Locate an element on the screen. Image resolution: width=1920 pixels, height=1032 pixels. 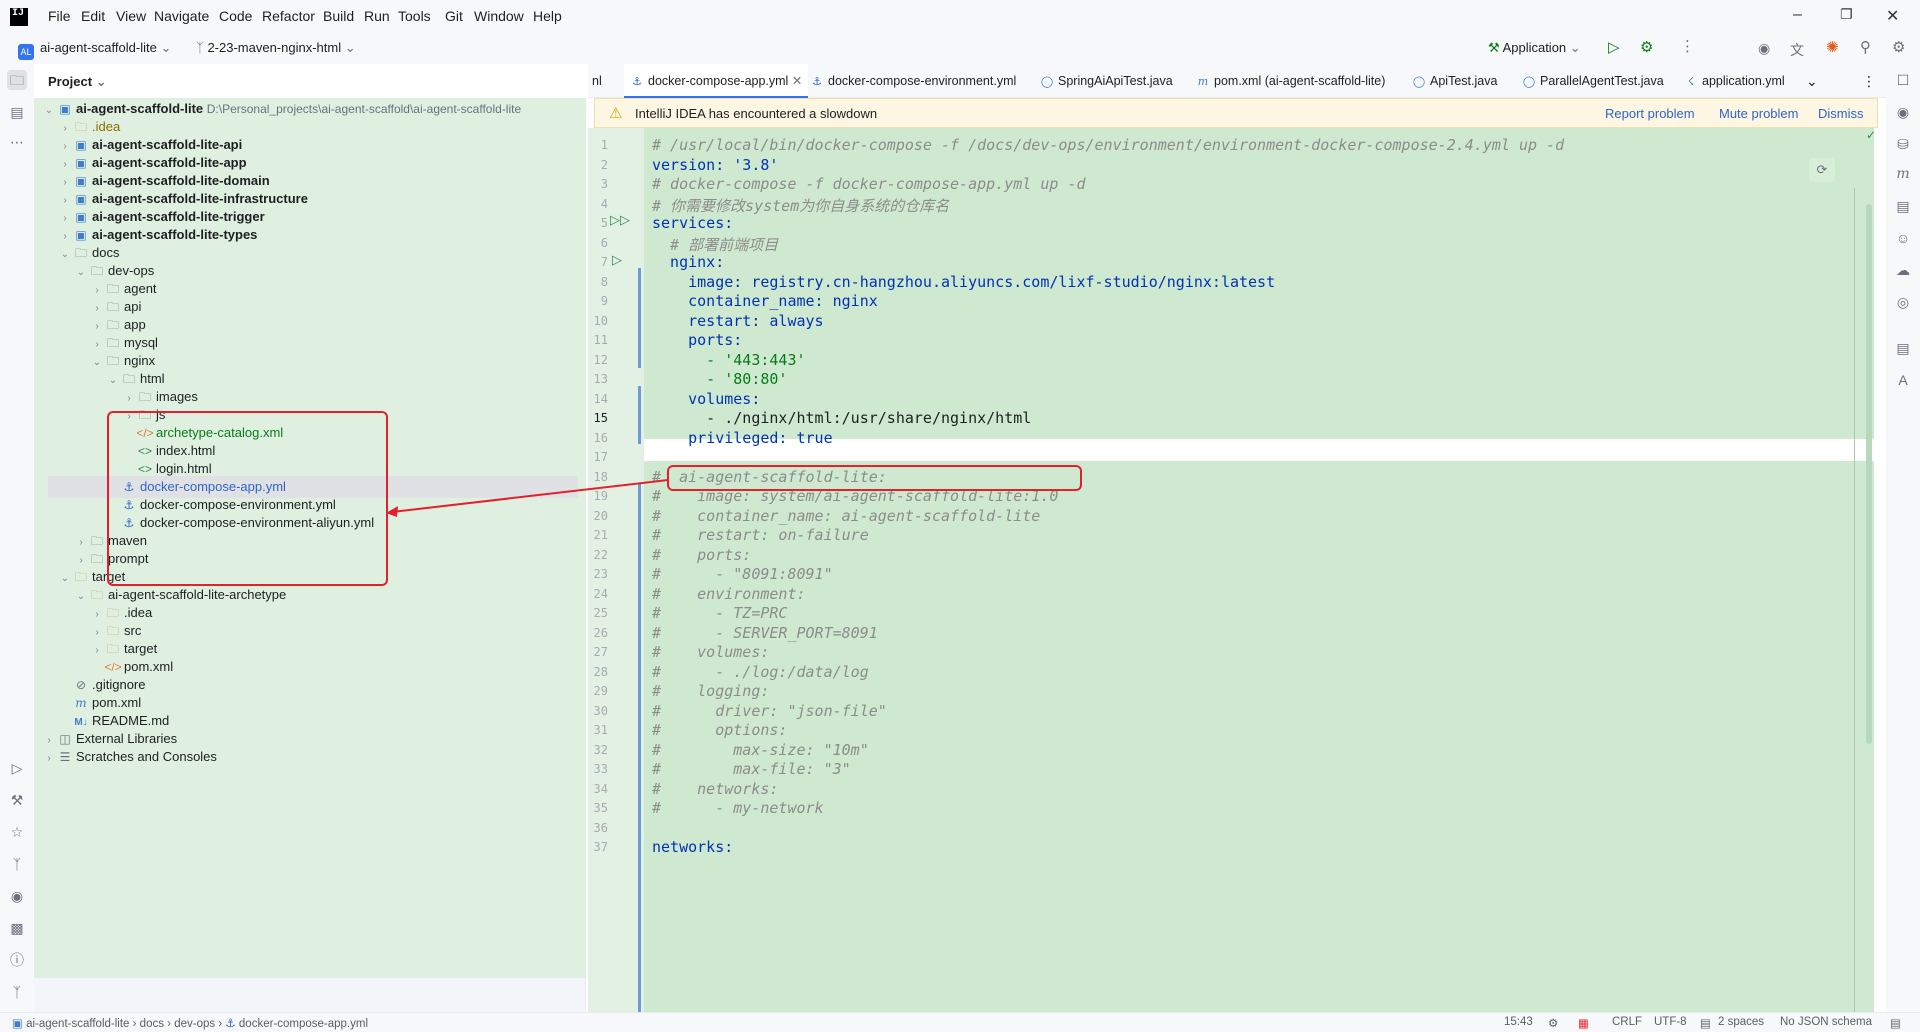
change-marker is located at coordinates (639, 415).